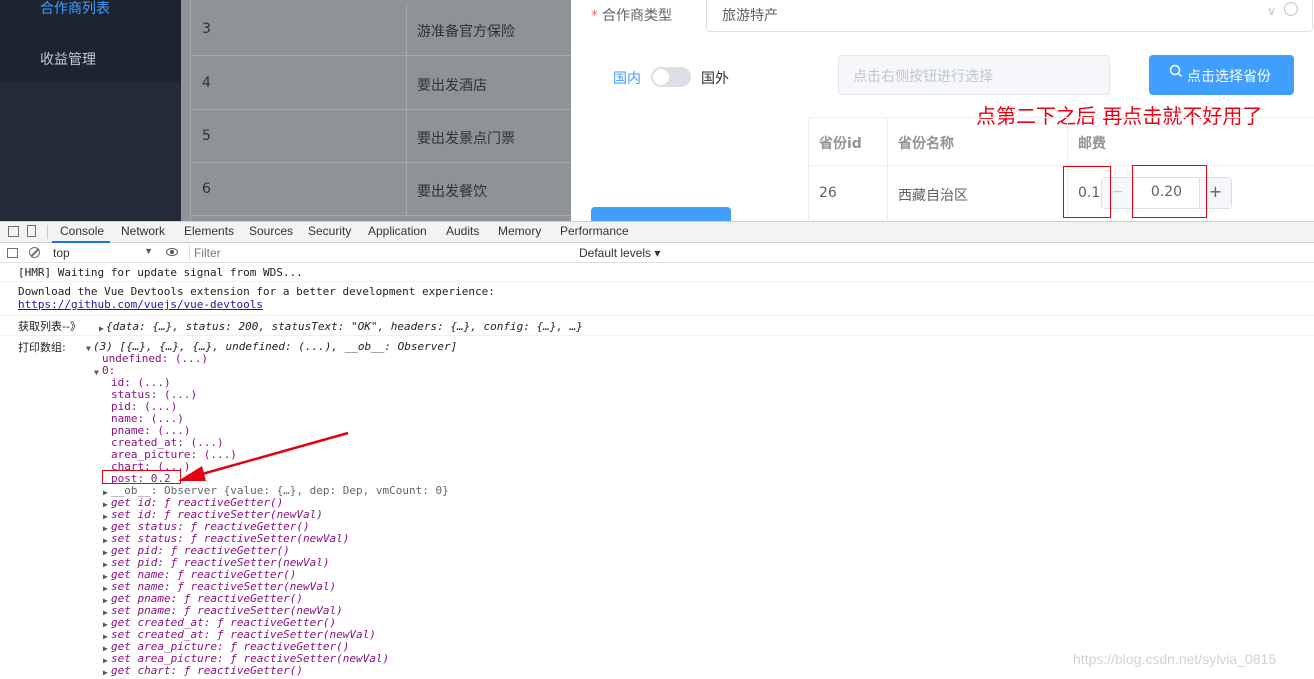 The image size is (1314, 679). What do you see at coordinates (519, 231) in the screenshot?
I see `tab-memory: Memory` at bounding box center [519, 231].